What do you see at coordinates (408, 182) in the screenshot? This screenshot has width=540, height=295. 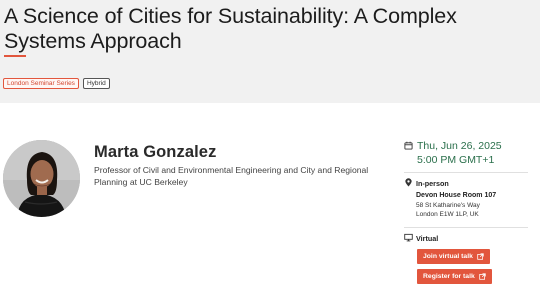 I see `location-pin-icon` at bounding box center [408, 182].